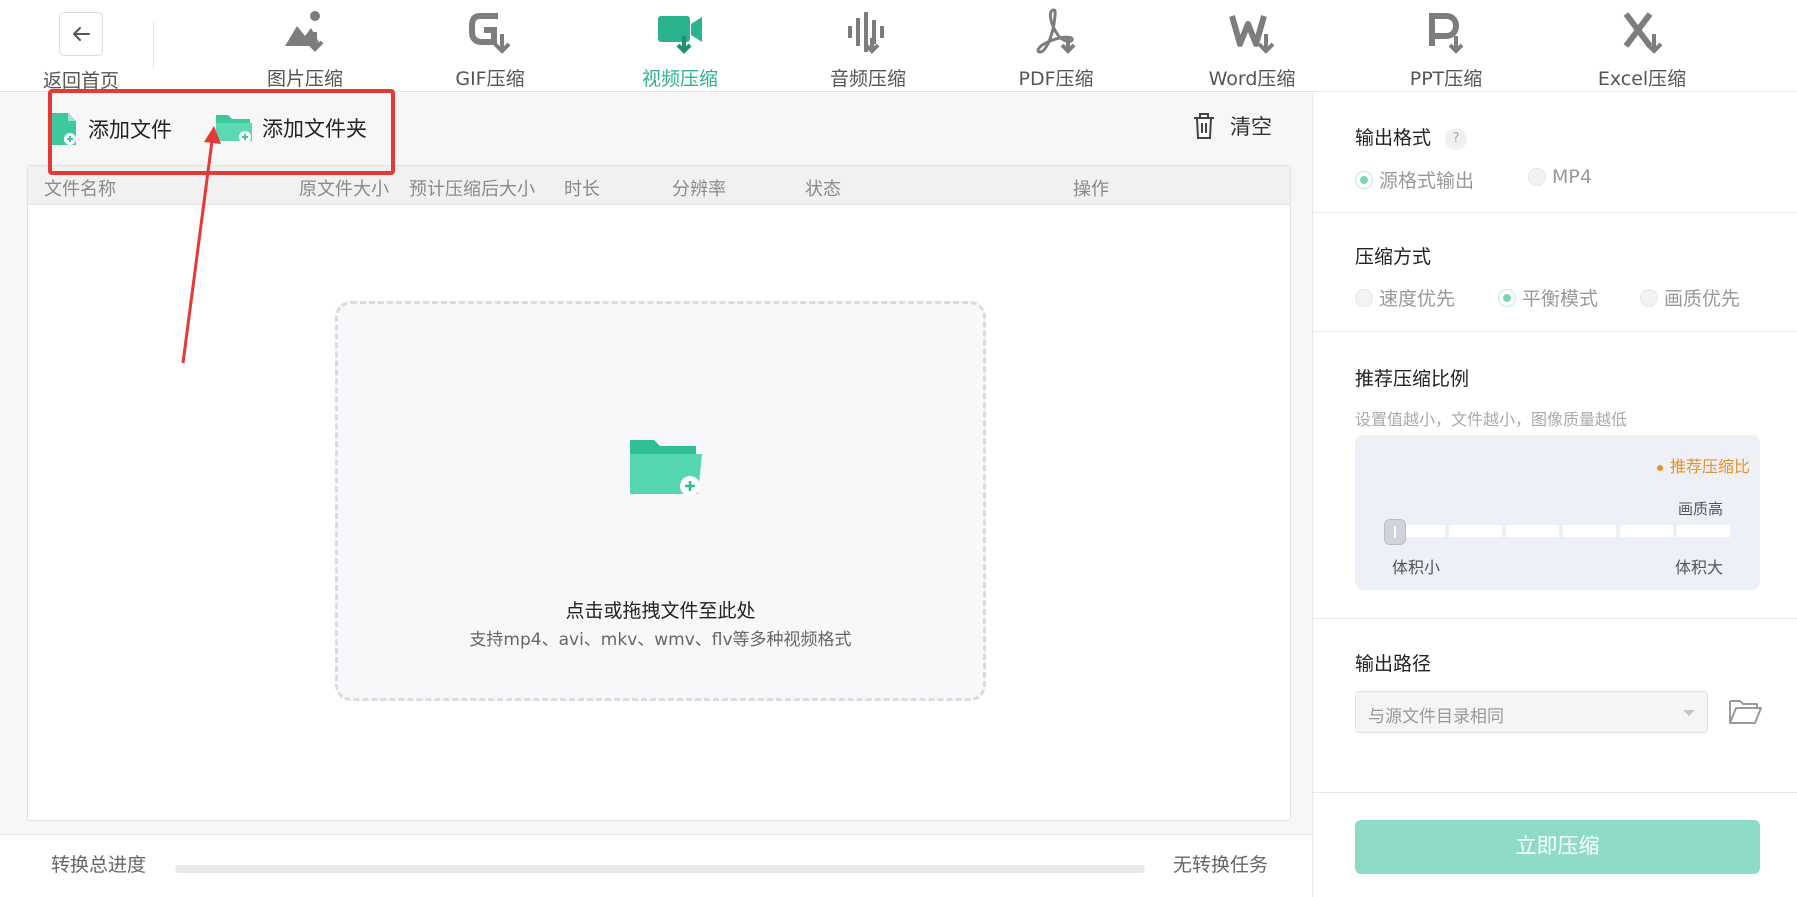  Describe the element at coordinates (1252, 79) in the screenshot. I see `nav-label-word-compress: Word压缩` at that location.